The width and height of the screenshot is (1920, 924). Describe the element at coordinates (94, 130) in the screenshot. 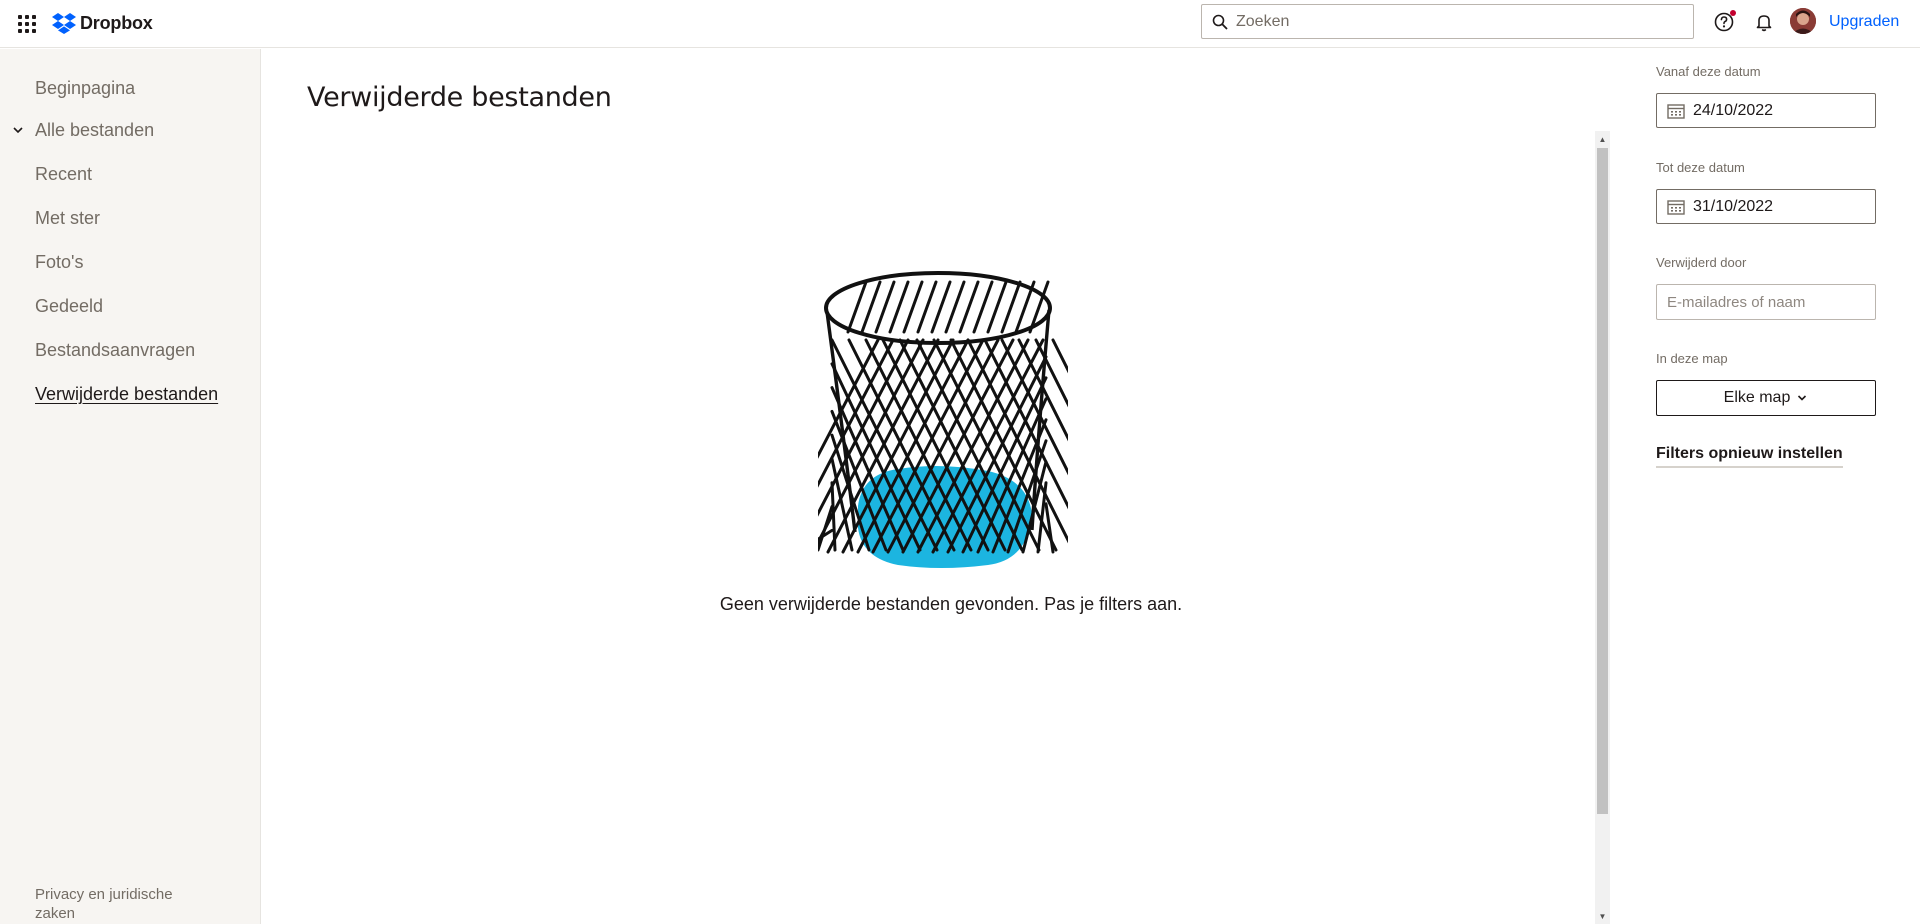

I see `sidebar-item-all-files: Alle bestanden` at that location.